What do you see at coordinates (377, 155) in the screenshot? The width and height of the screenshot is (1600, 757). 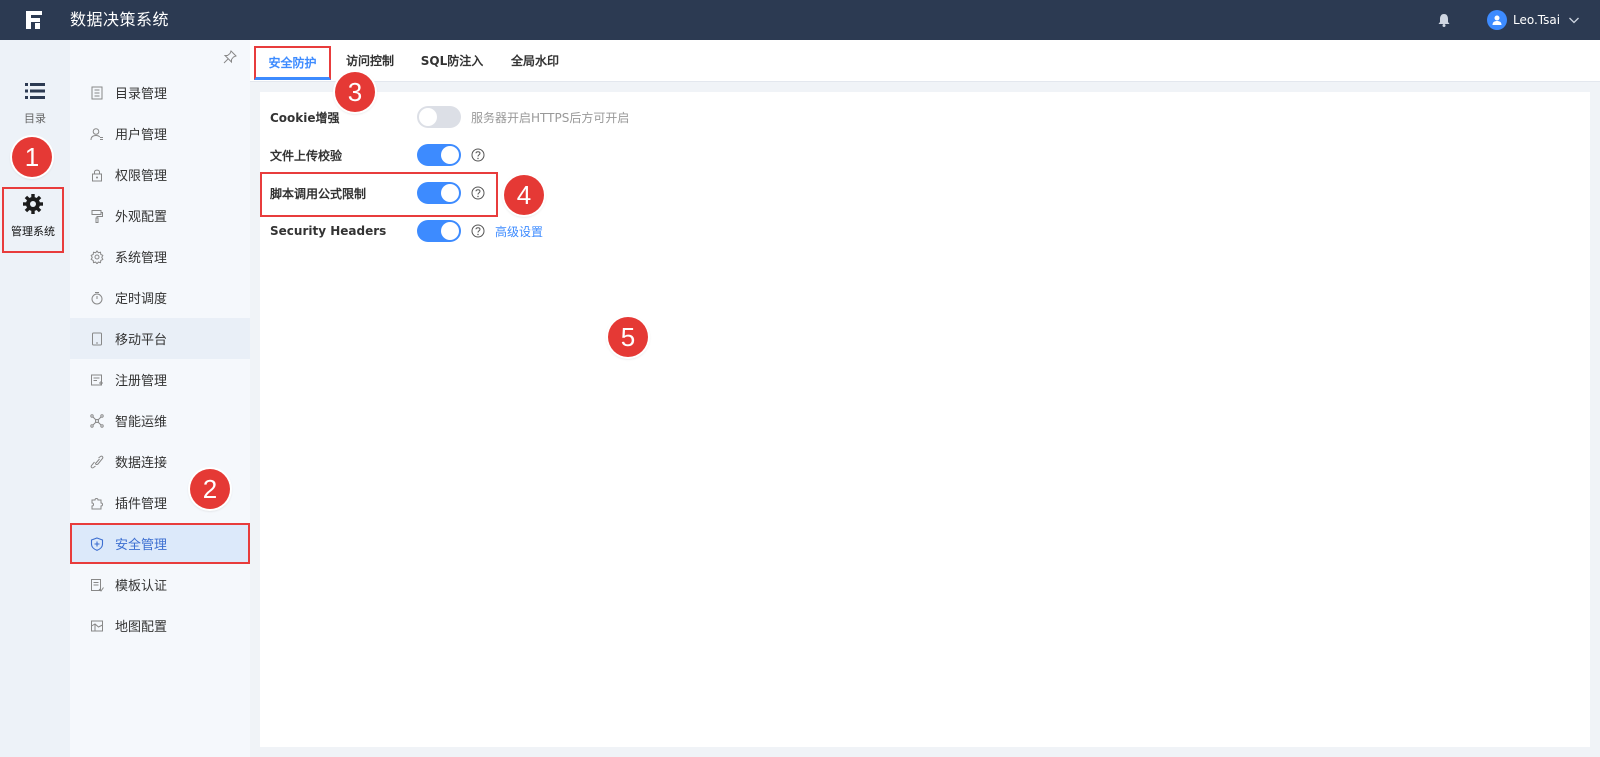 I see `setting-file-upload: 文件上传校验` at bounding box center [377, 155].